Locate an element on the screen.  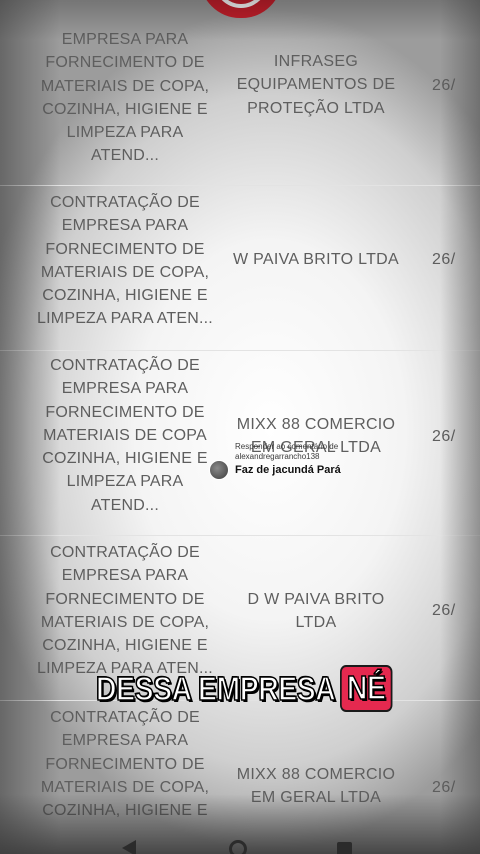
table-cell-company: D W PAIVA BRITO LTDA is located at coordinates (316, 611).